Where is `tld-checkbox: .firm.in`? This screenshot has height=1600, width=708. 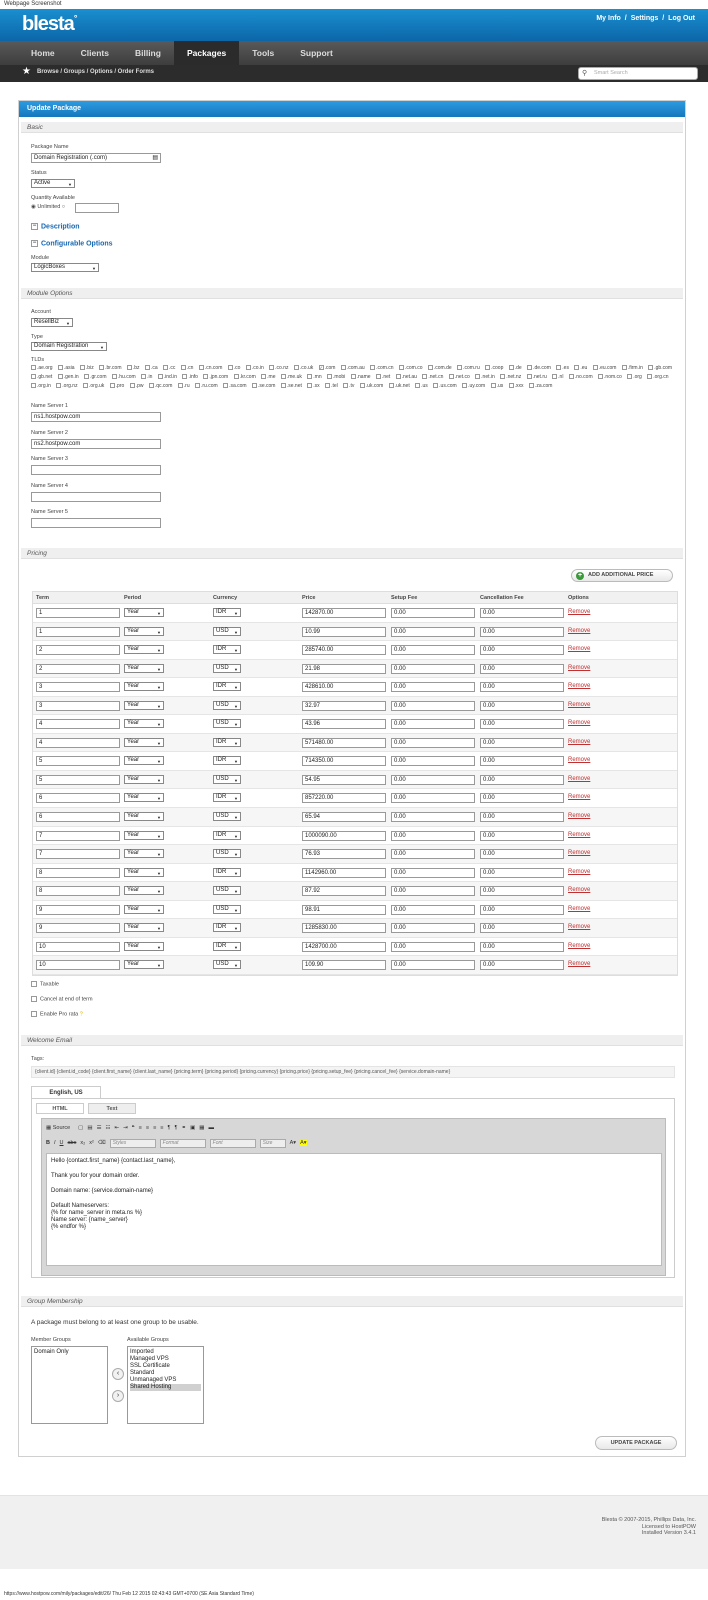 tld-checkbox: .firm.in is located at coordinates (633, 368).